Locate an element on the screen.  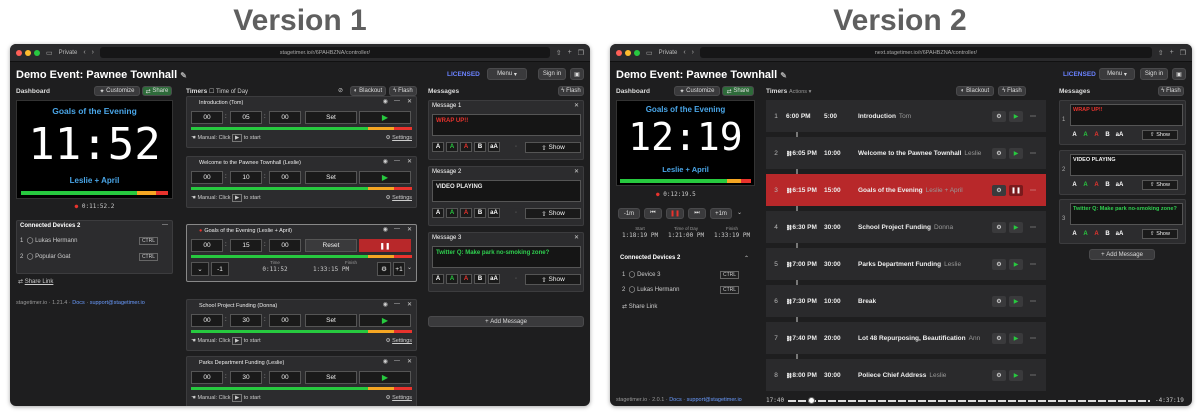
add-message-button: + Add Message is located at coordinates (506, 321).